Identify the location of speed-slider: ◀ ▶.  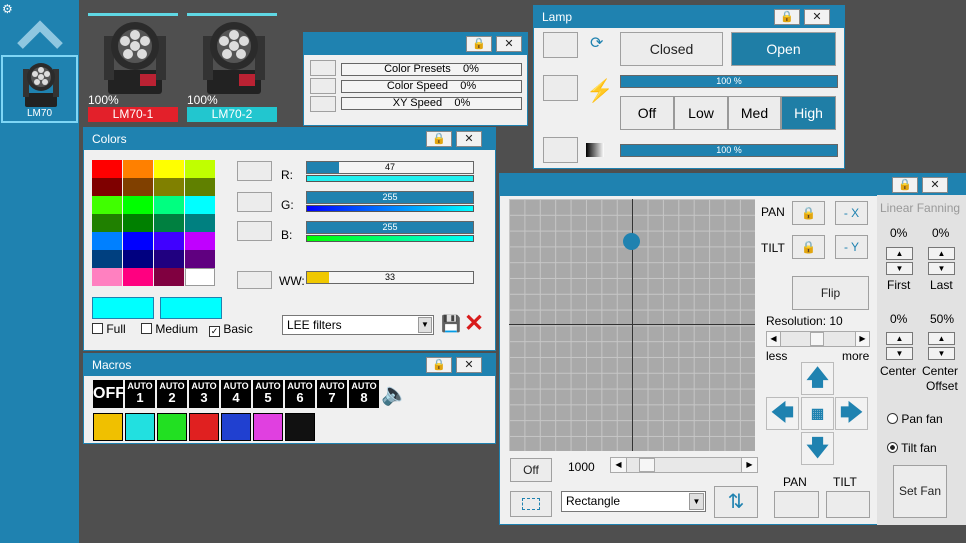
(684, 465).